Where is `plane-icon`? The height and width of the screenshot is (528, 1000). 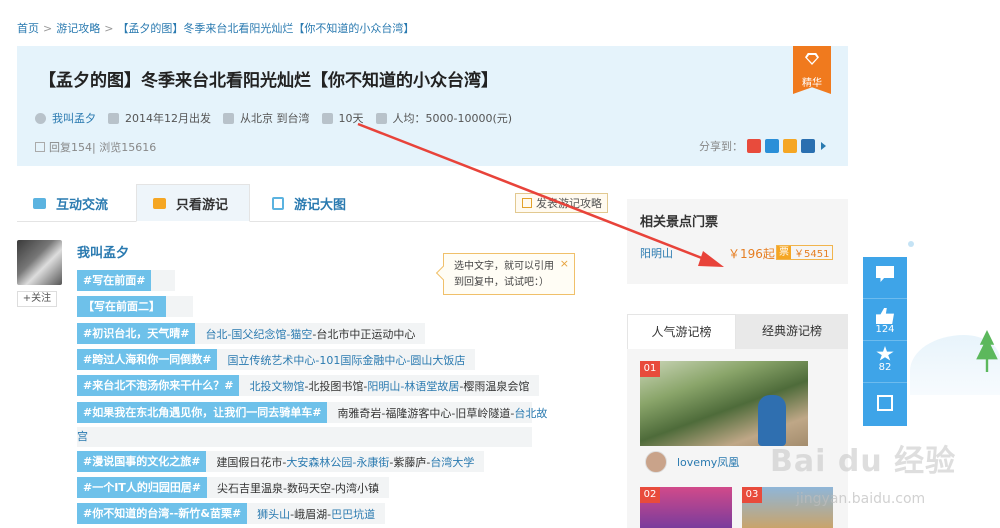
plane-icon is located at coordinates (113, 118).